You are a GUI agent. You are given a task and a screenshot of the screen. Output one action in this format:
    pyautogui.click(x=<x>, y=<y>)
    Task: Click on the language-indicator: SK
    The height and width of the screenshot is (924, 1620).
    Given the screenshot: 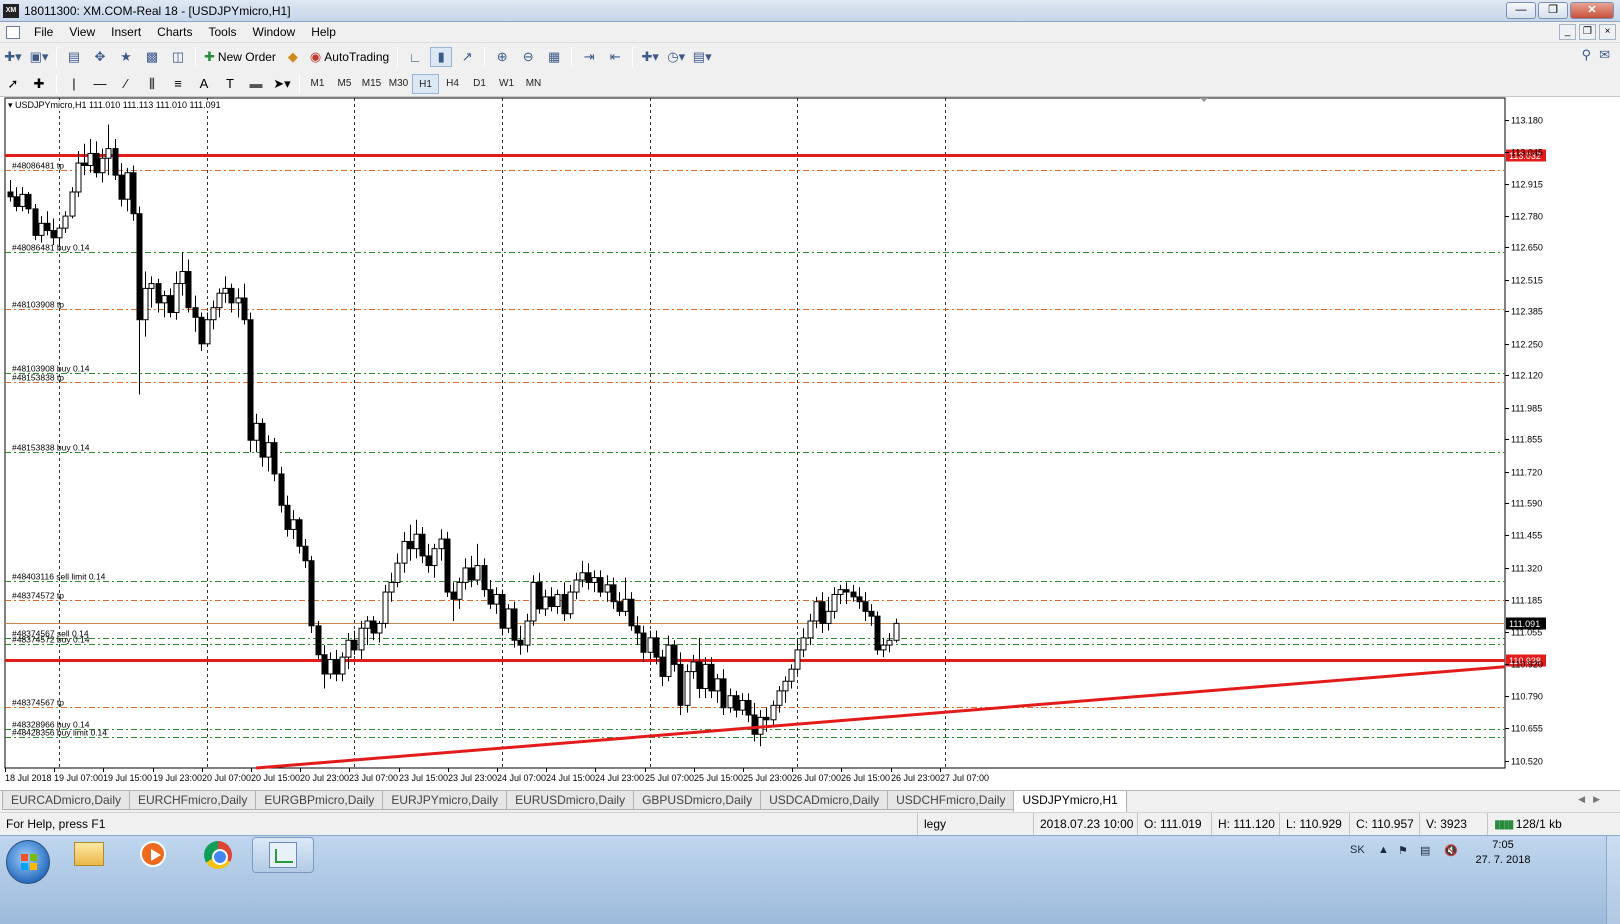 What is the action you would take?
    pyautogui.click(x=1357, y=850)
    